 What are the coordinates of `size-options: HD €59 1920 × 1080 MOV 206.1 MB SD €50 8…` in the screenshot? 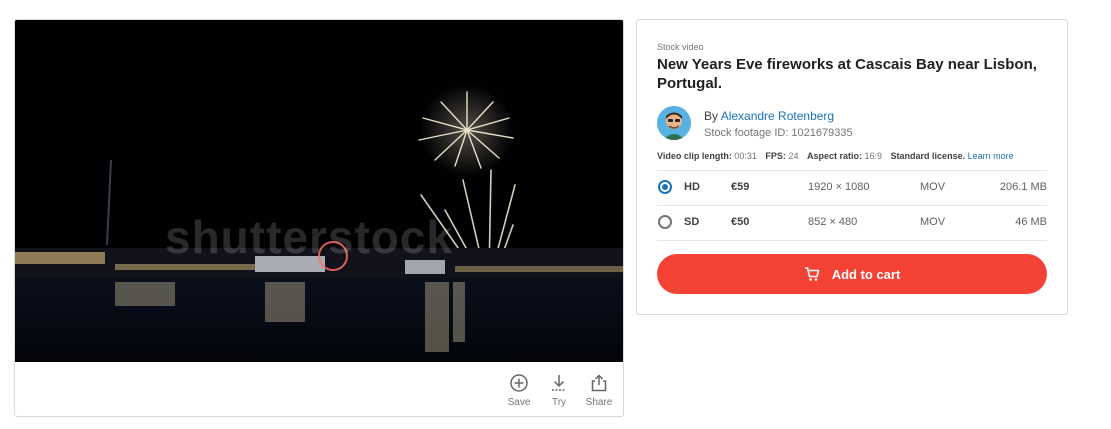 It's located at (852, 205).